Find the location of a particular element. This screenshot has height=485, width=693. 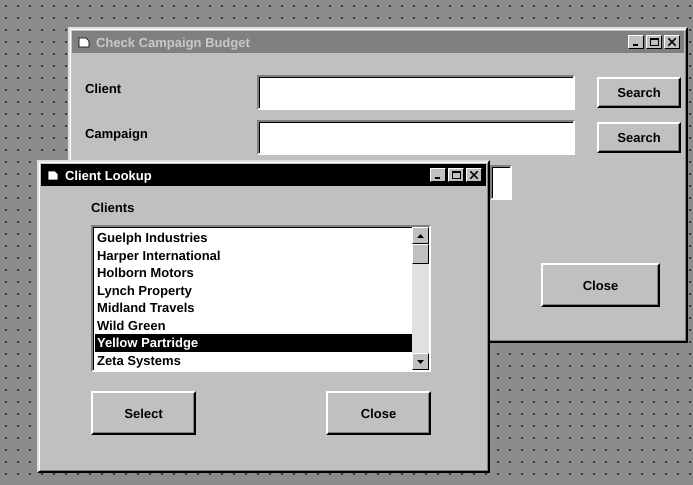

up-arrow-icon is located at coordinates (420, 236).